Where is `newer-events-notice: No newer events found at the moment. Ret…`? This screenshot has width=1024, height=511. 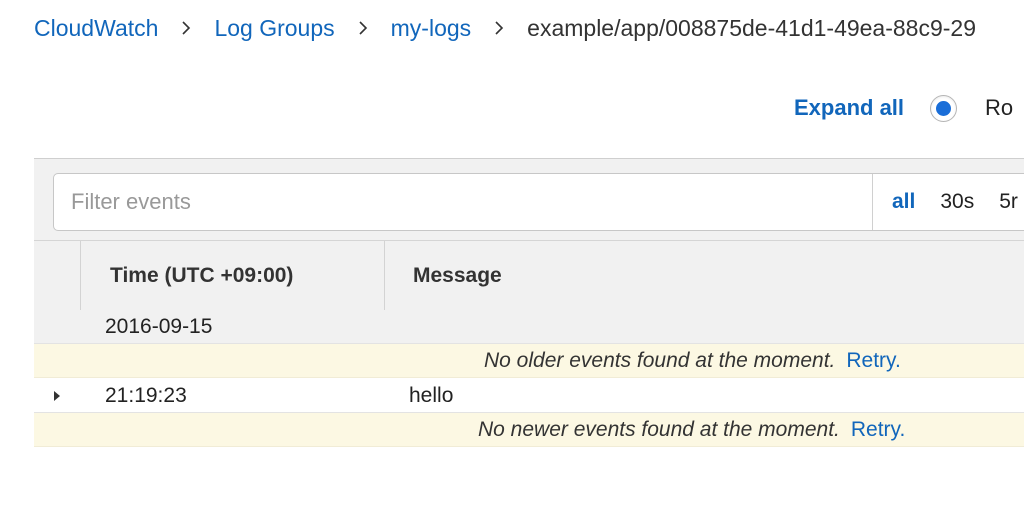 newer-events-notice: No newer events found at the moment. Ret… is located at coordinates (529, 430).